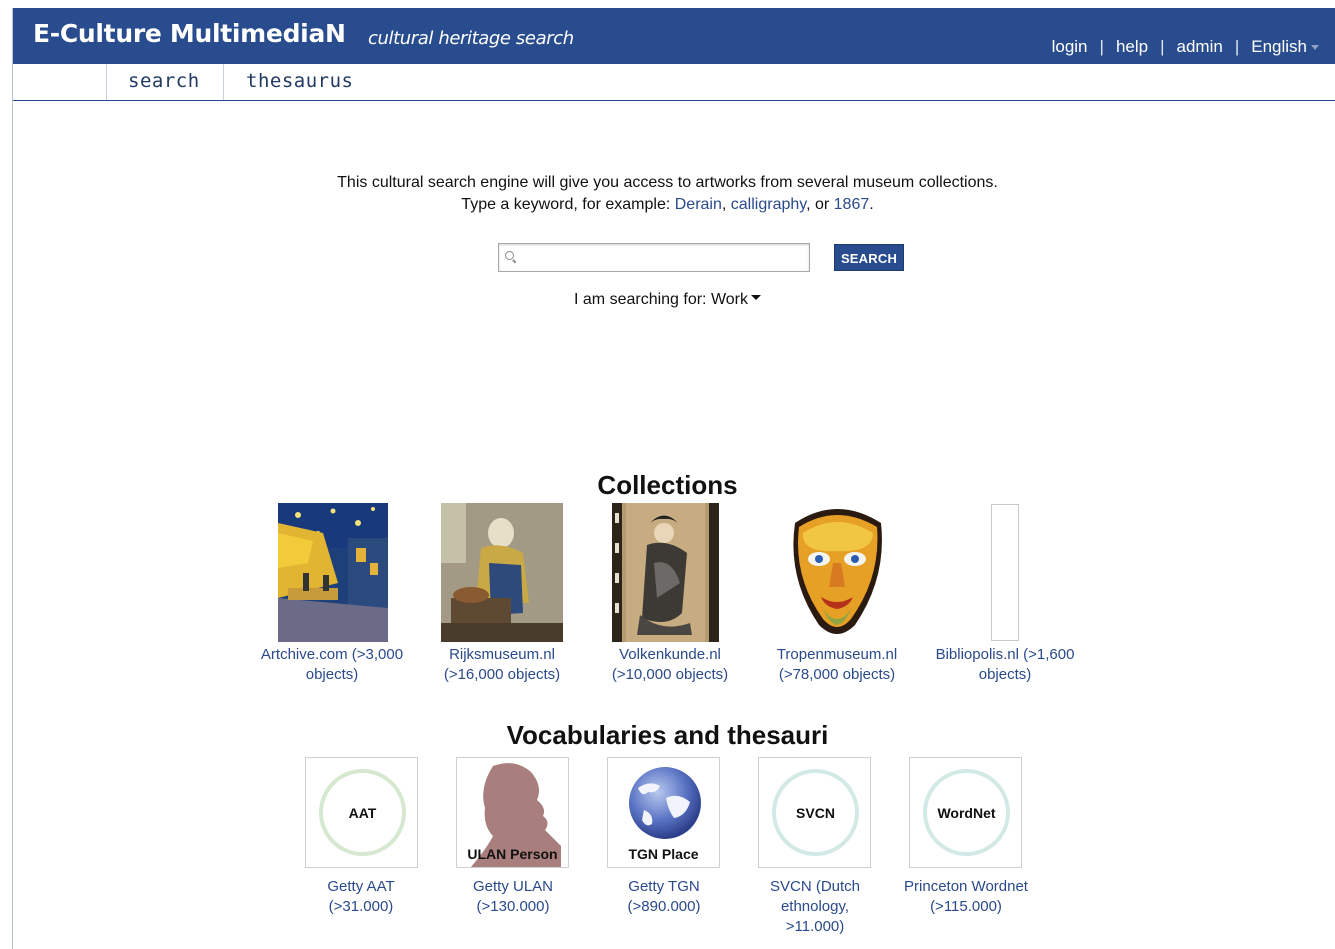  I want to click on collection-count: (>10,000 objects), so click(670, 674).